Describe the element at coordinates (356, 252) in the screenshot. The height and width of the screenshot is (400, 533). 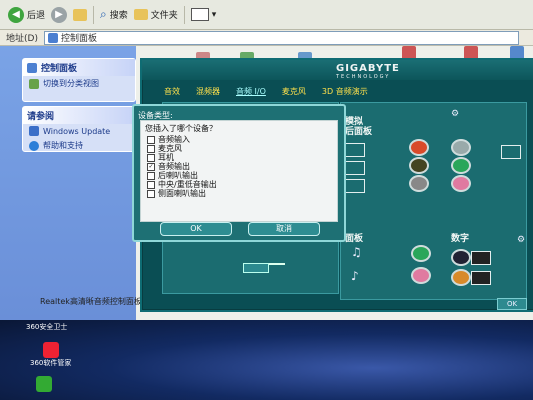
I see `headphone-icon: ♫` at that location.